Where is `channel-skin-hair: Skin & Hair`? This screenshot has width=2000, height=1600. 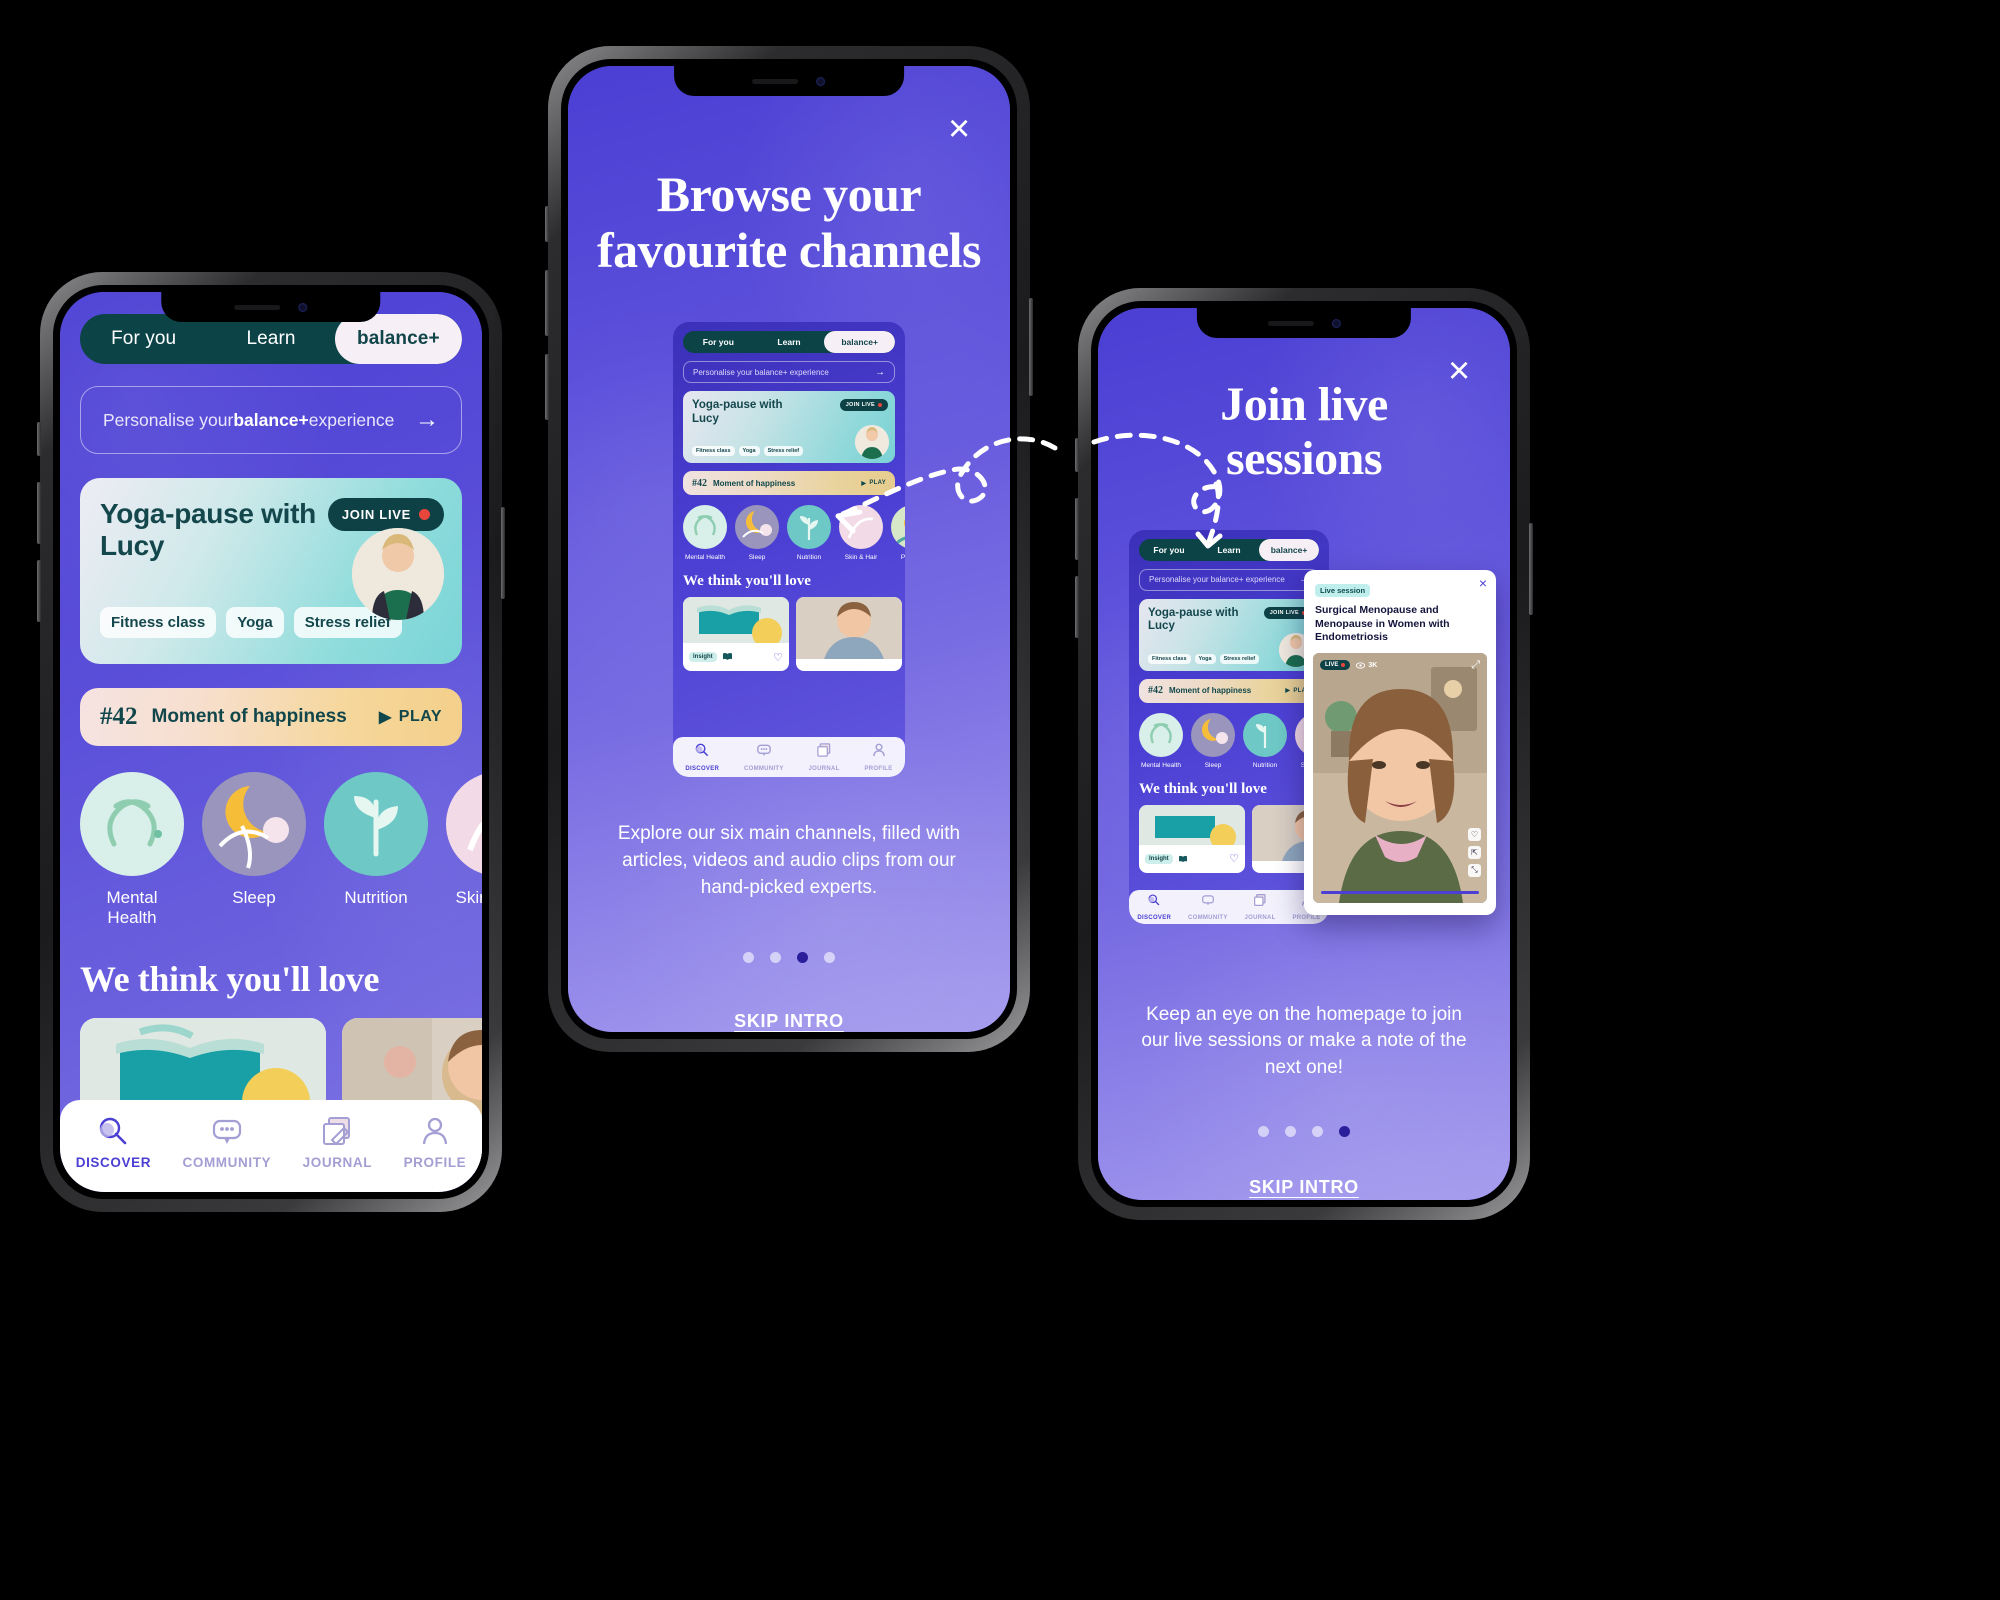
channel-skin-hair: Skin & Hair is located at coordinates (464, 850).